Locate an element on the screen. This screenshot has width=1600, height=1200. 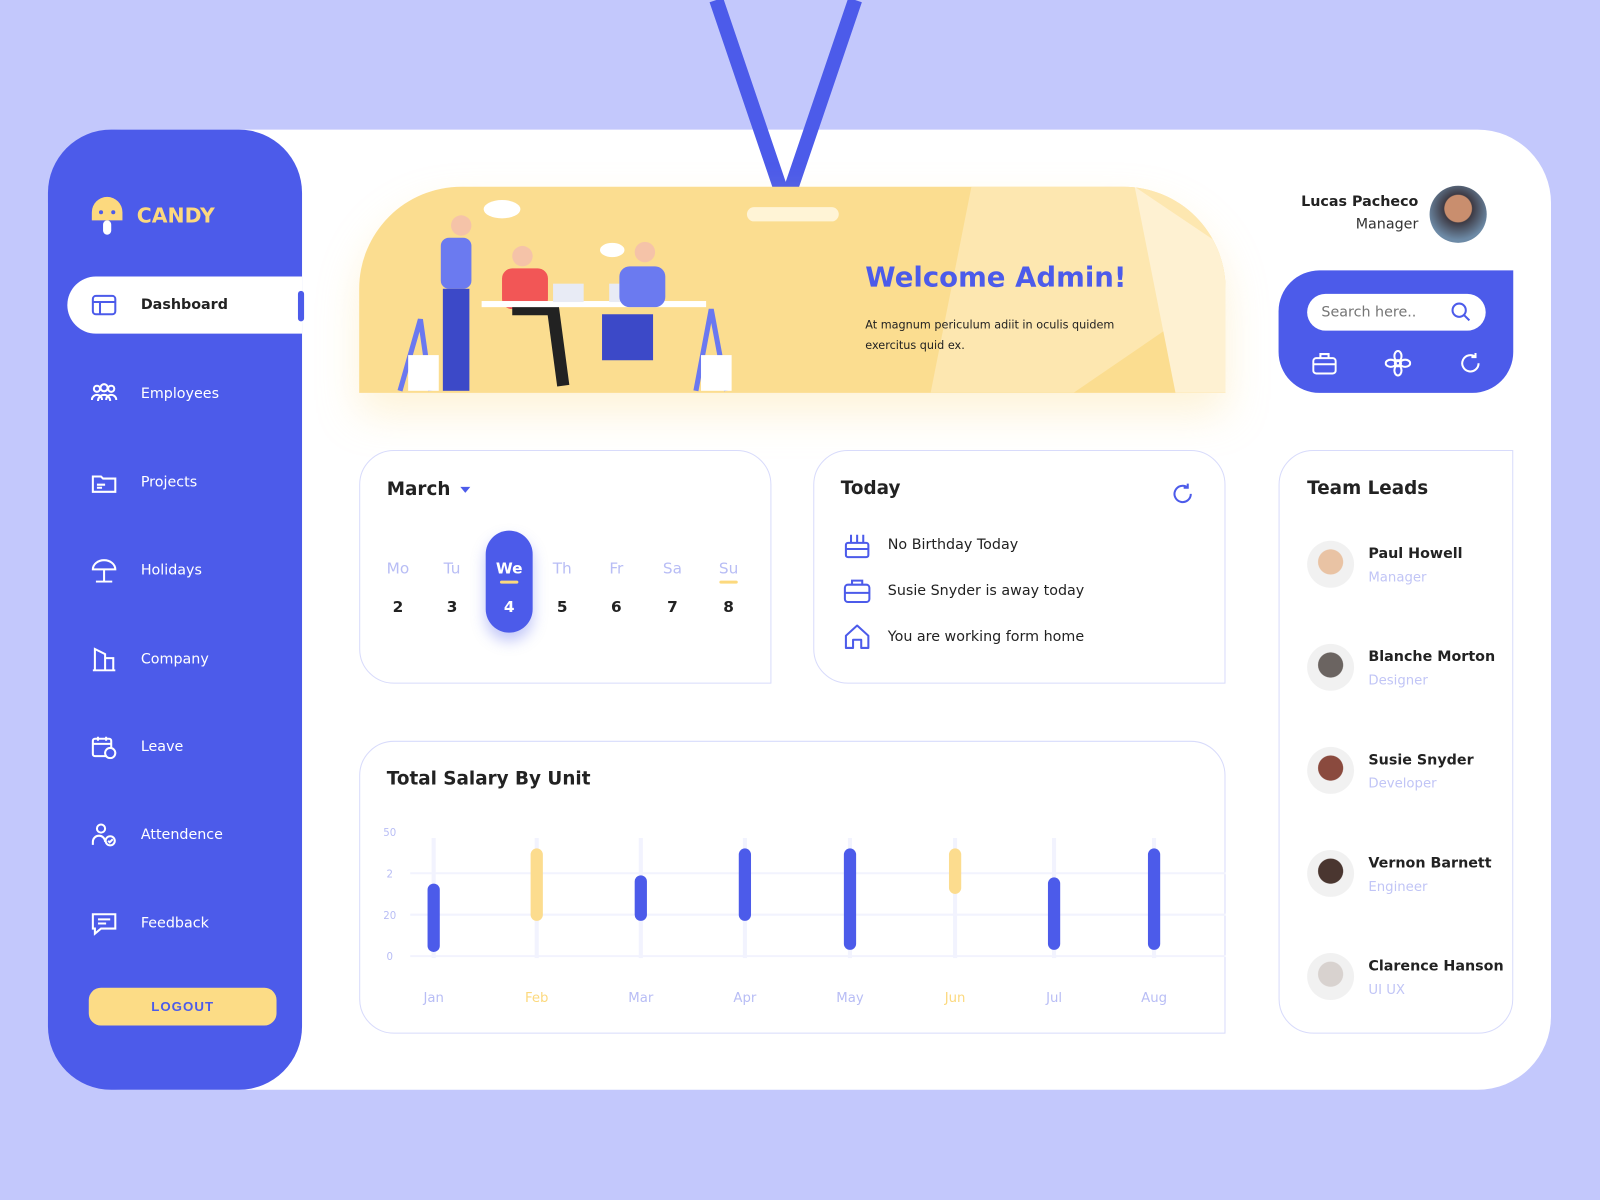
logout-button: LOGOUT is located at coordinates (182, 1006).